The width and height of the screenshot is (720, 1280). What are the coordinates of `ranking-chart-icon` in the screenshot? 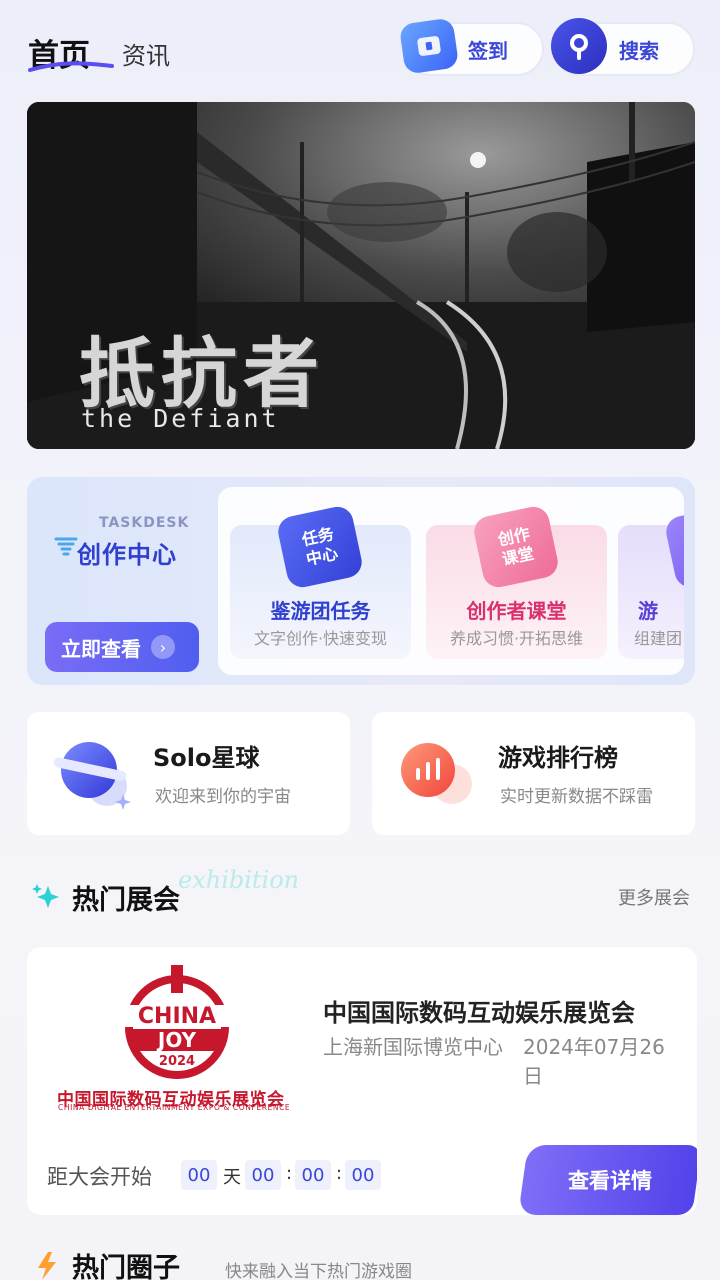 It's located at (436, 773).